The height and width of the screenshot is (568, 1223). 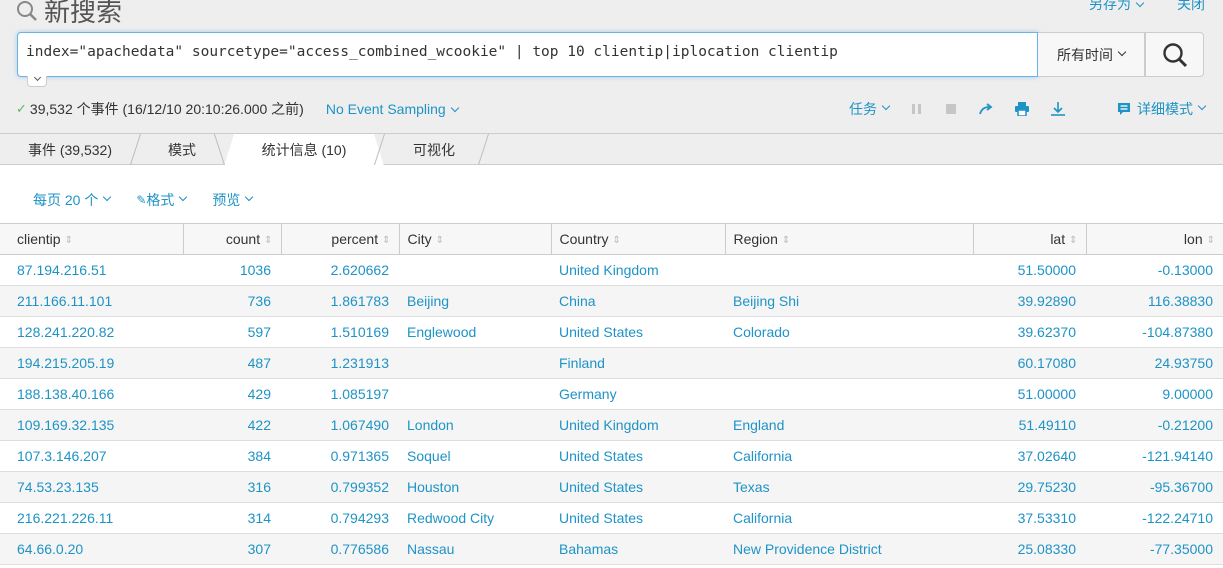 What do you see at coordinates (231, 239) in the screenshot?
I see `column-header-count: count ⇕` at bounding box center [231, 239].